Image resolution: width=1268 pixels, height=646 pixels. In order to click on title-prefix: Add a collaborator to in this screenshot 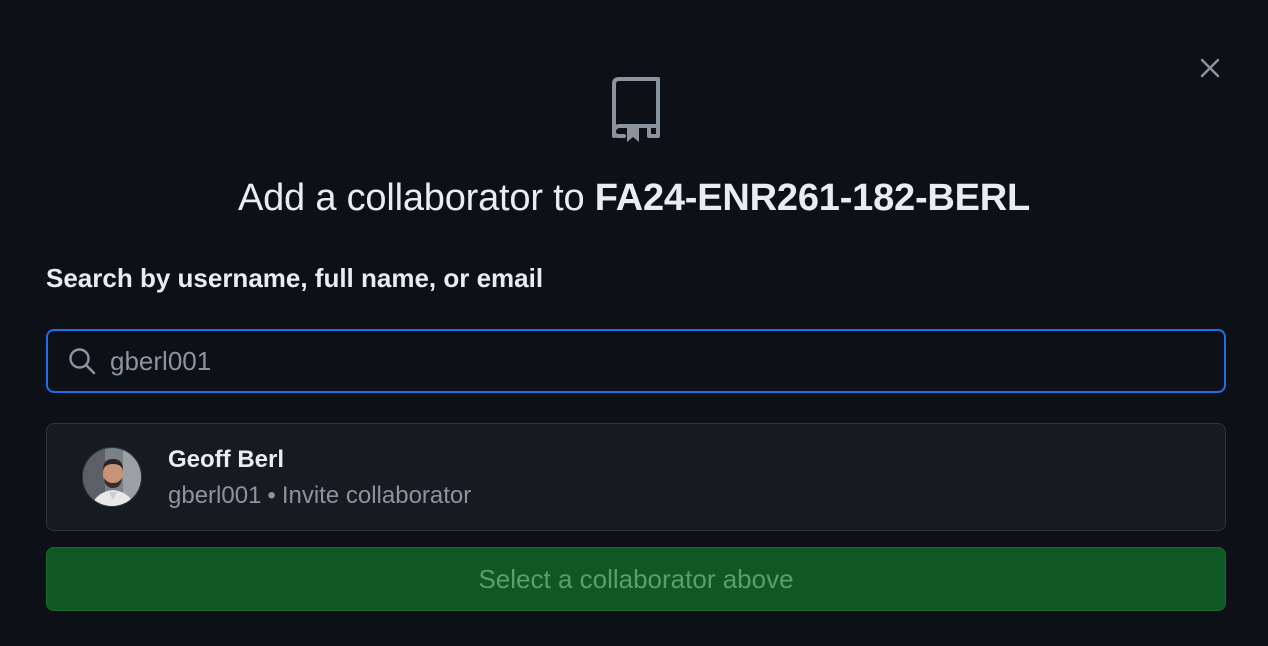, I will do `click(416, 198)`.